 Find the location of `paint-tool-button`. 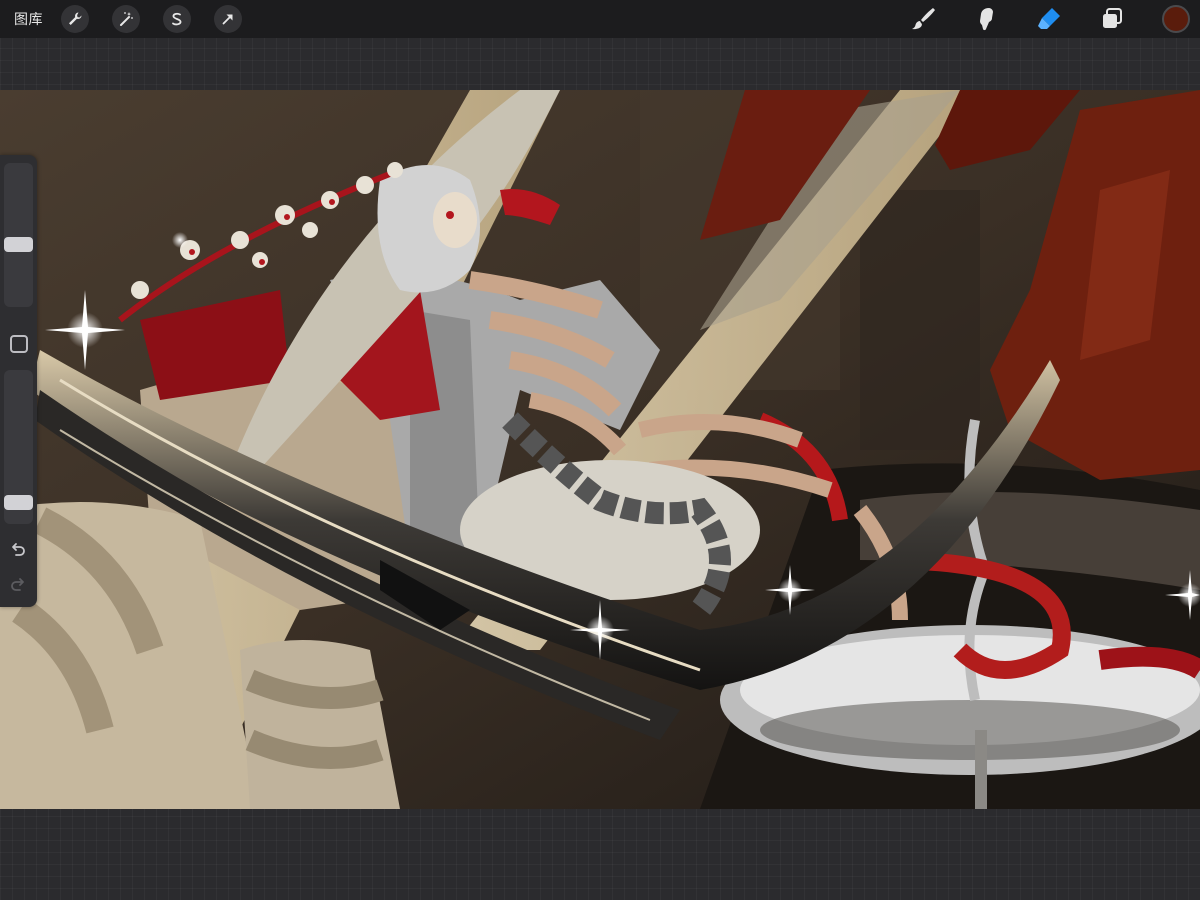

paint-tool-button is located at coordinates (923, 19).